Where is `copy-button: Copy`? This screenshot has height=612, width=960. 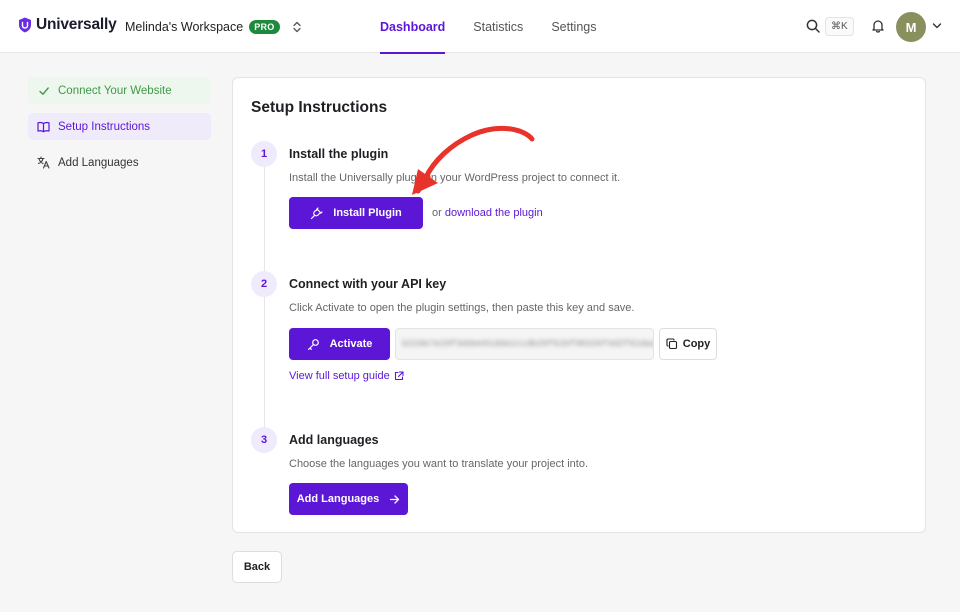
copy-button: Copy is located at coordinates (688, 344).